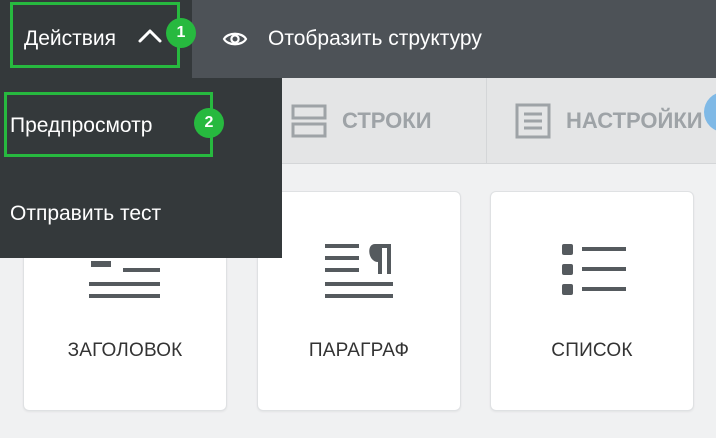 The height and width of the screenshot is (438, 716). I want to click on chevron-up-icon, so click(150, 38).